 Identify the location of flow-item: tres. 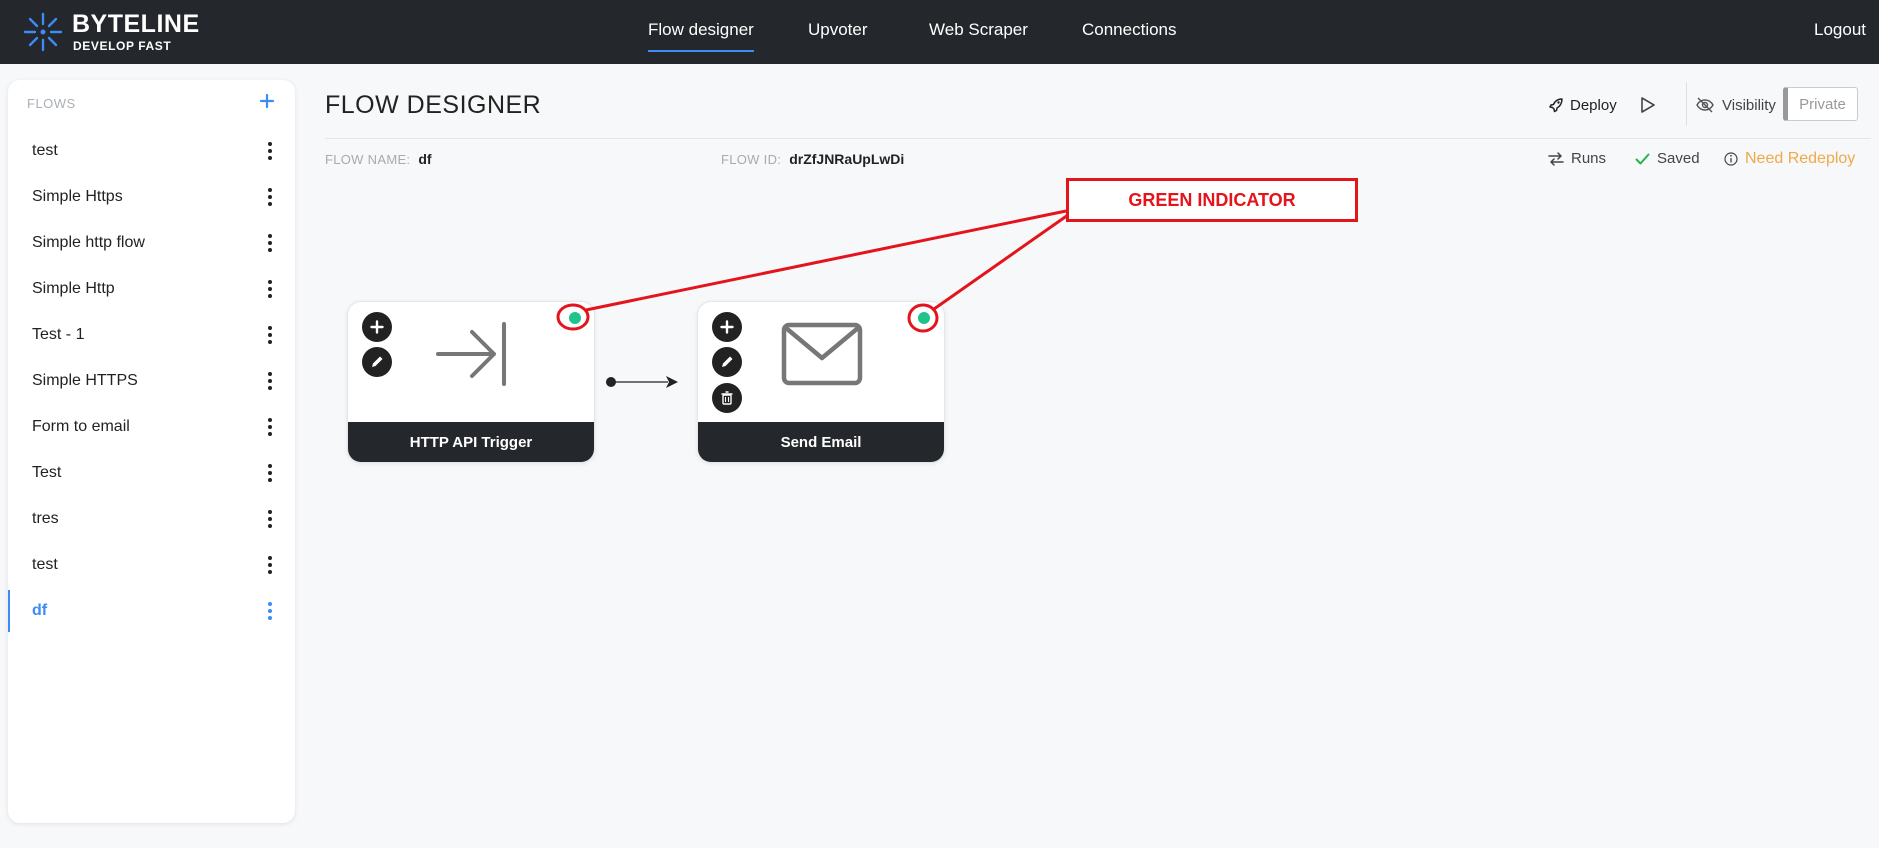
(151, 519).